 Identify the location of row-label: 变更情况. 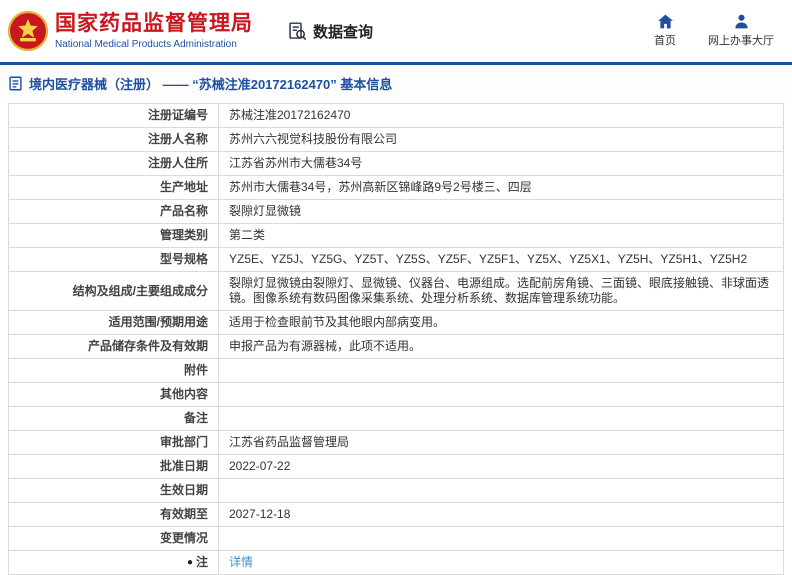
(113, 538).